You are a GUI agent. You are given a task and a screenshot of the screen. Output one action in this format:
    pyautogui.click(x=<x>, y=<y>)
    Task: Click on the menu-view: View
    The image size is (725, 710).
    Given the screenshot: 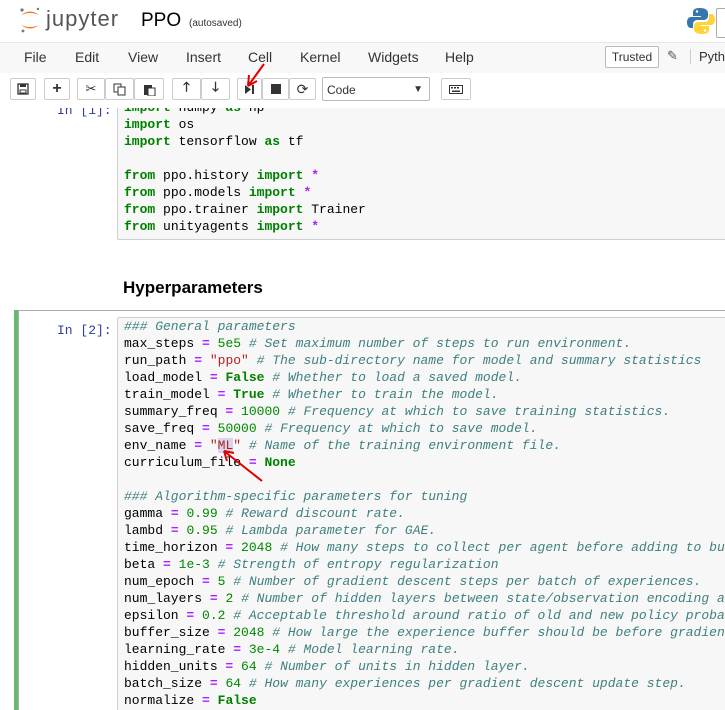 What is the action you would take?
    pyautogui.click(x=143, y=57)
    